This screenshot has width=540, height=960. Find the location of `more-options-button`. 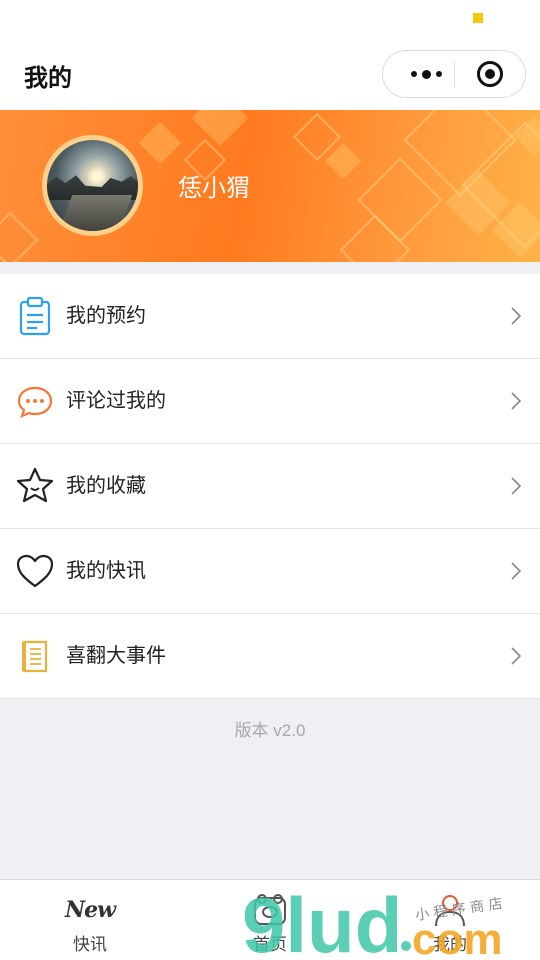

more-options-button is located at coordinates (426, 74).